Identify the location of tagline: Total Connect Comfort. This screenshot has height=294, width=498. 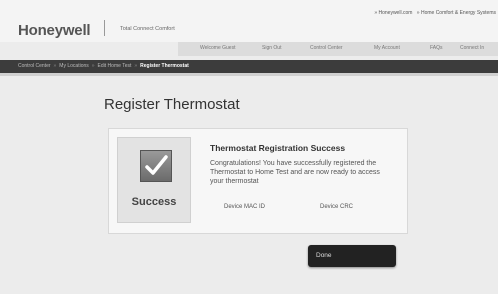
(147, 29).